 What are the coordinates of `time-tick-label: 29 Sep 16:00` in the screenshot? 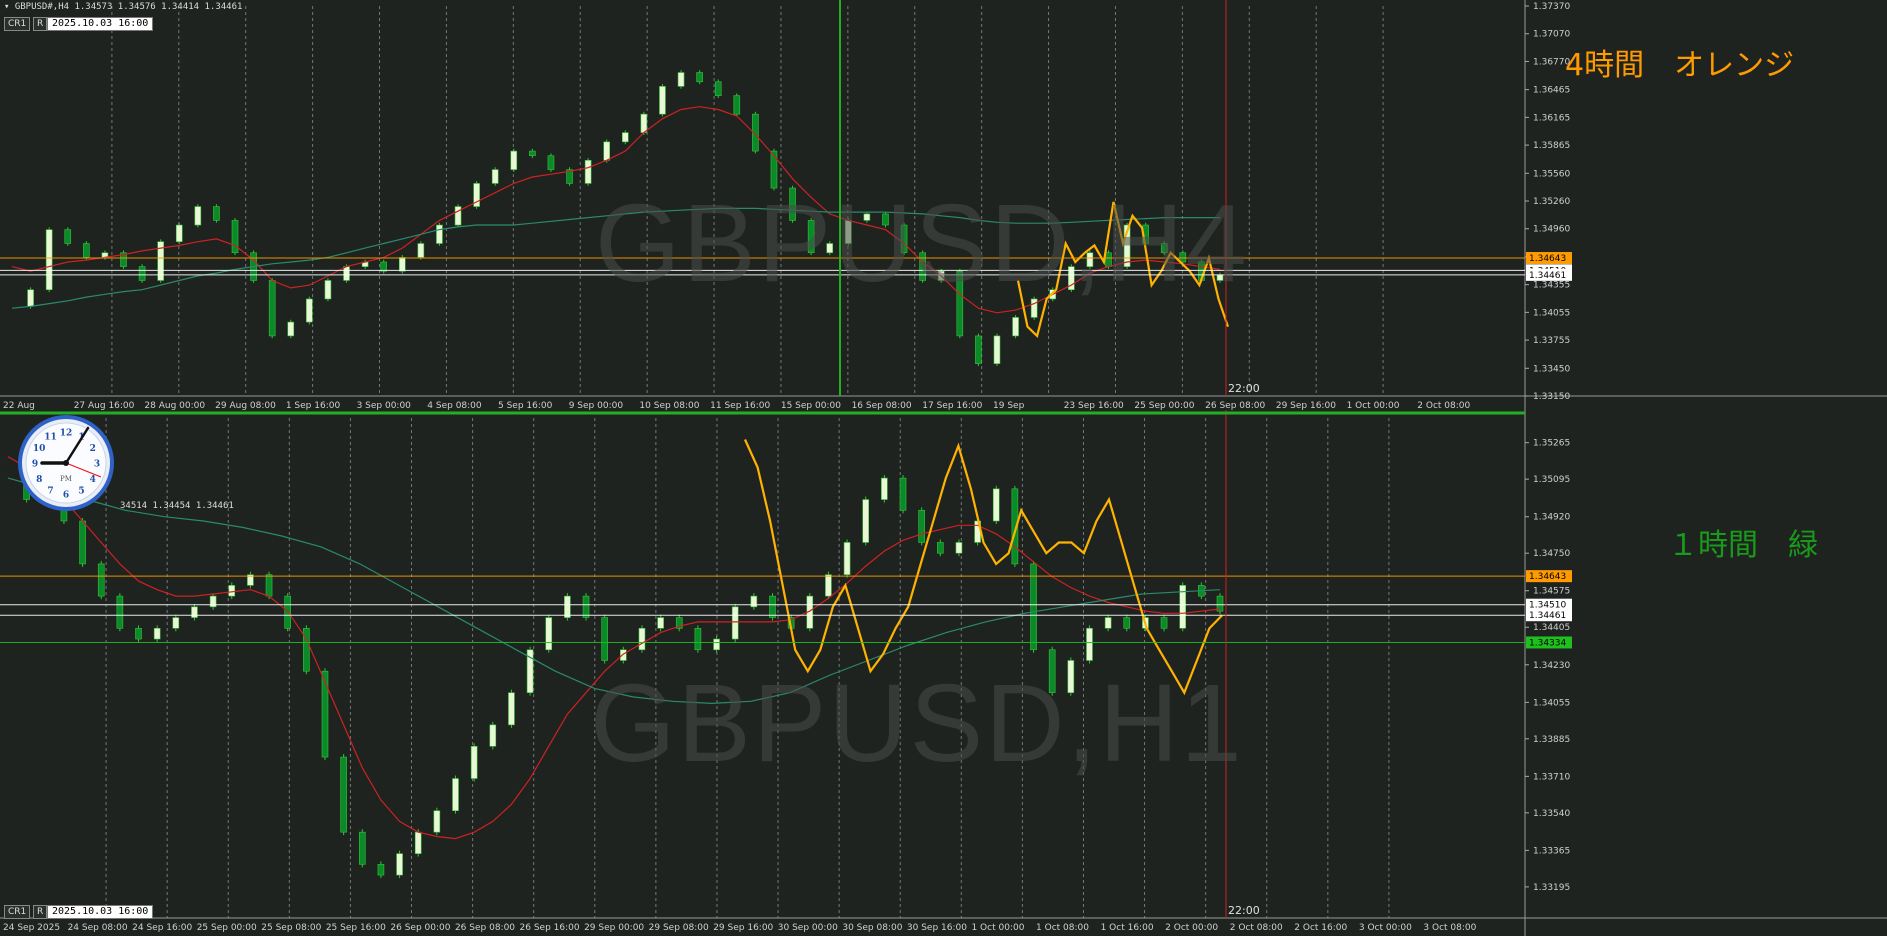 It's located at (743, 928).